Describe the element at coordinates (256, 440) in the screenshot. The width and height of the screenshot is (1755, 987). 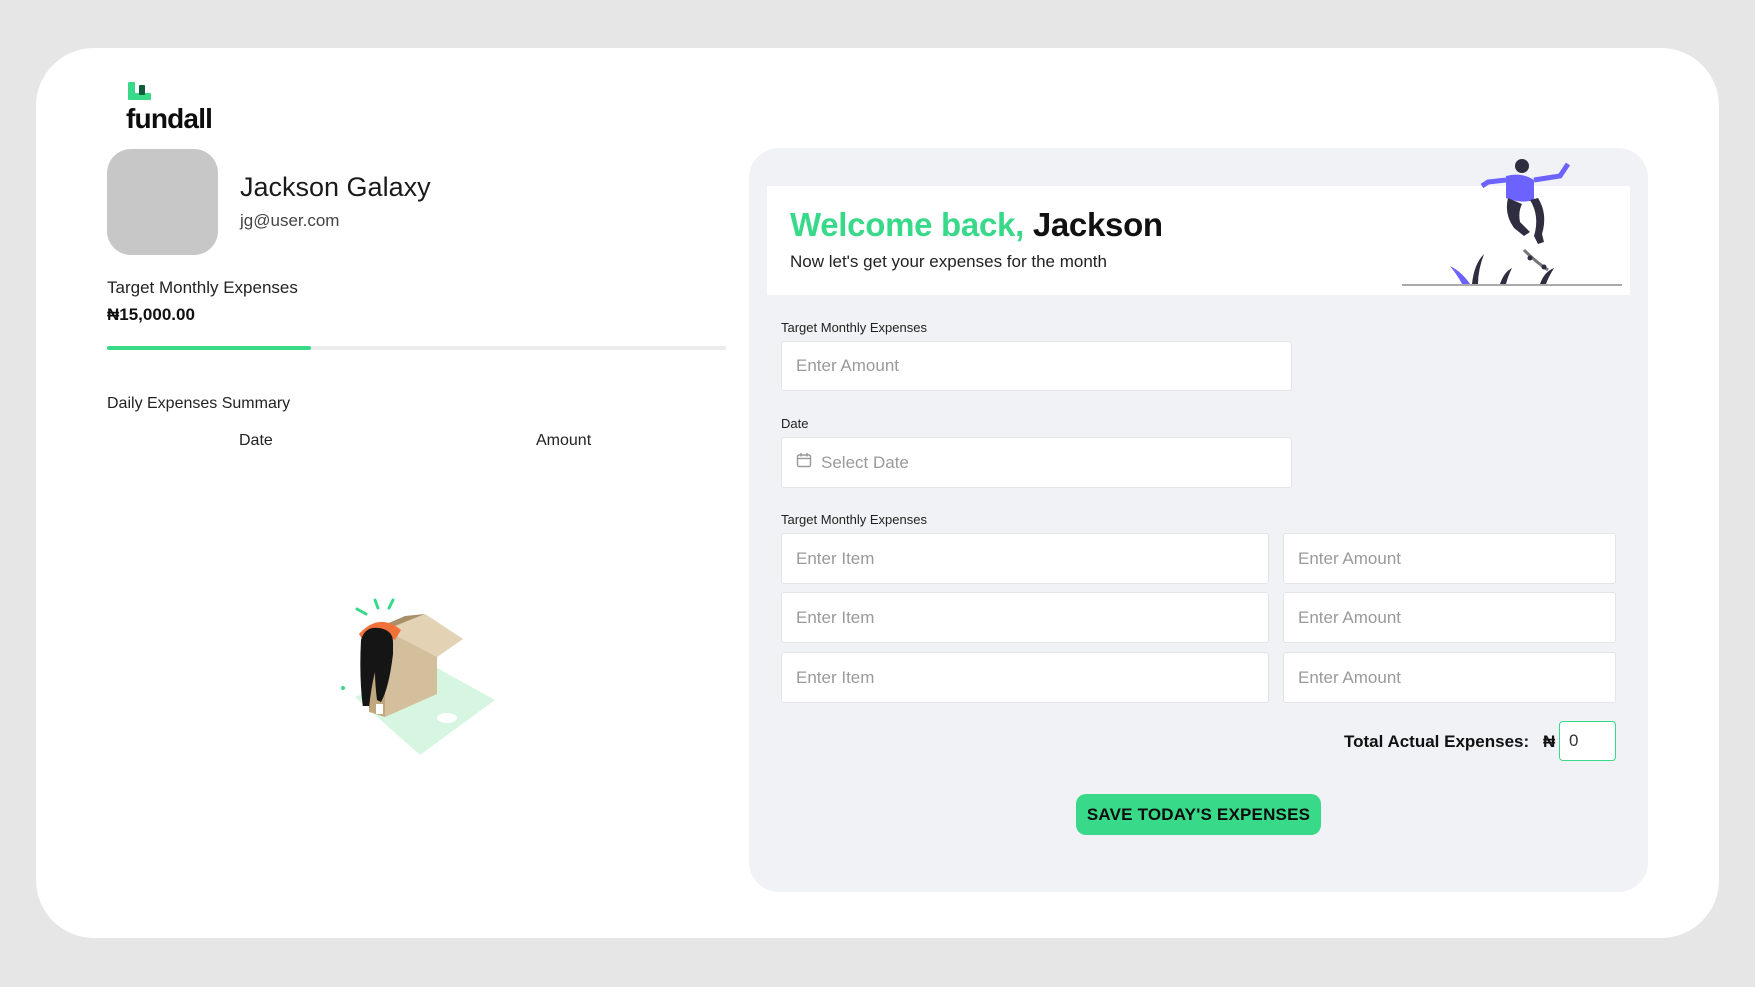
I see `summary-column-date: Date` at that location.